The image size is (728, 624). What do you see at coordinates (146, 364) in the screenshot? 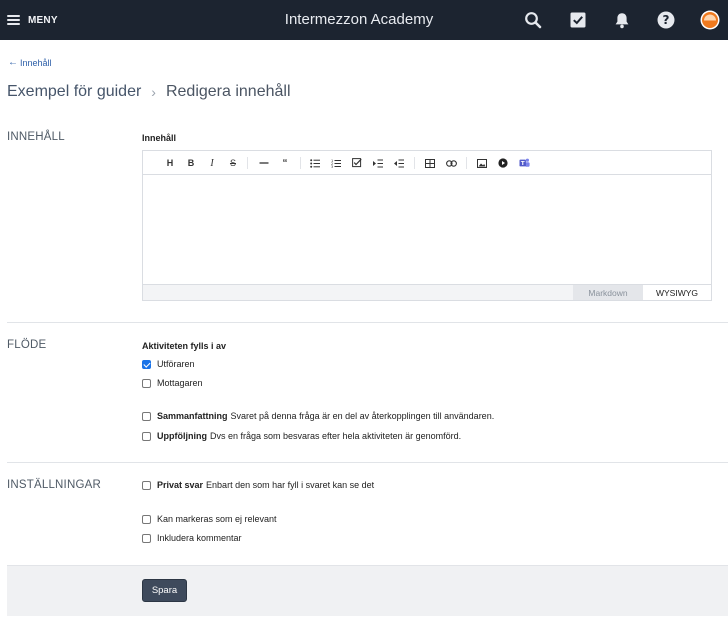
I see `performer-checkbox` at bounding box center [146, 364].